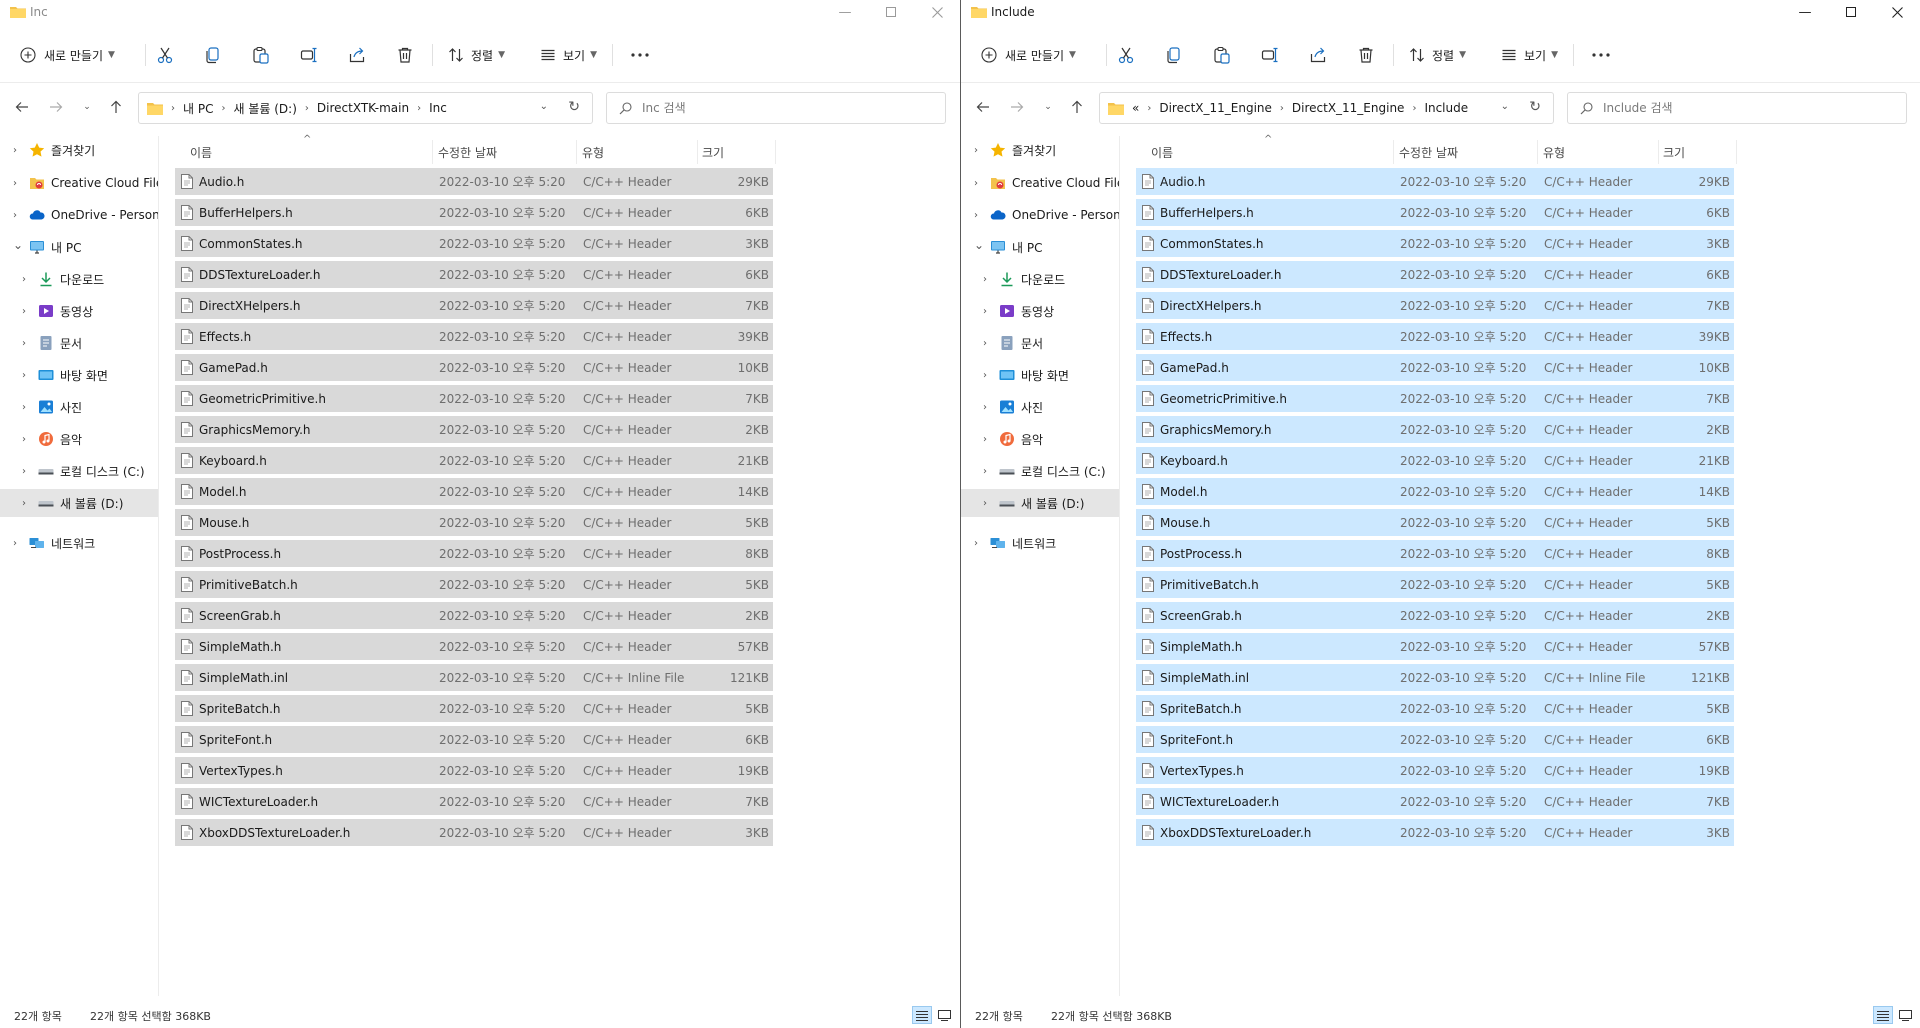 The image size is (1920, 1028). I want to click on nav-item: › 문서, so click(79, 343).